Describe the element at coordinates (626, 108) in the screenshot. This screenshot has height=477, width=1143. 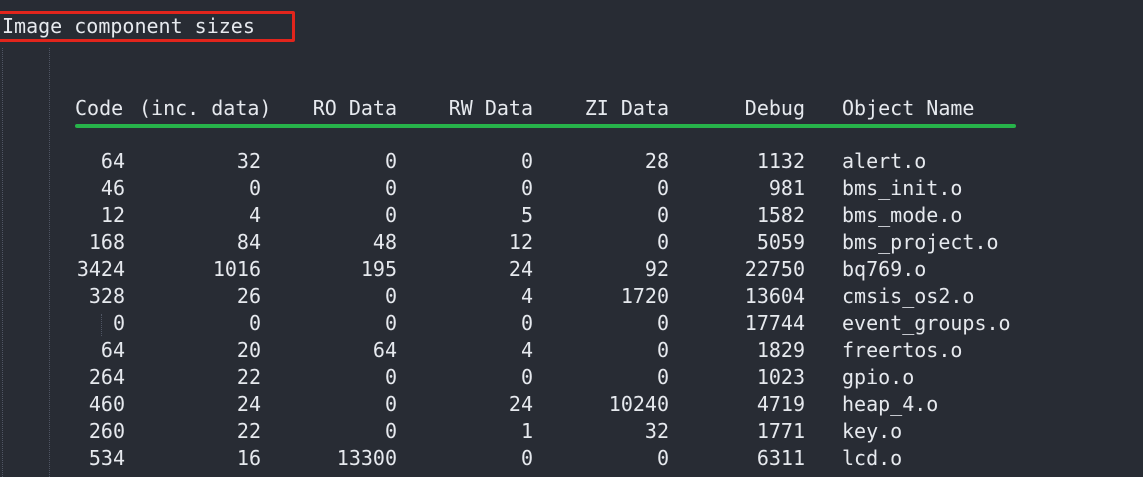
I see `header-zi-data: ZI Data` at that location.